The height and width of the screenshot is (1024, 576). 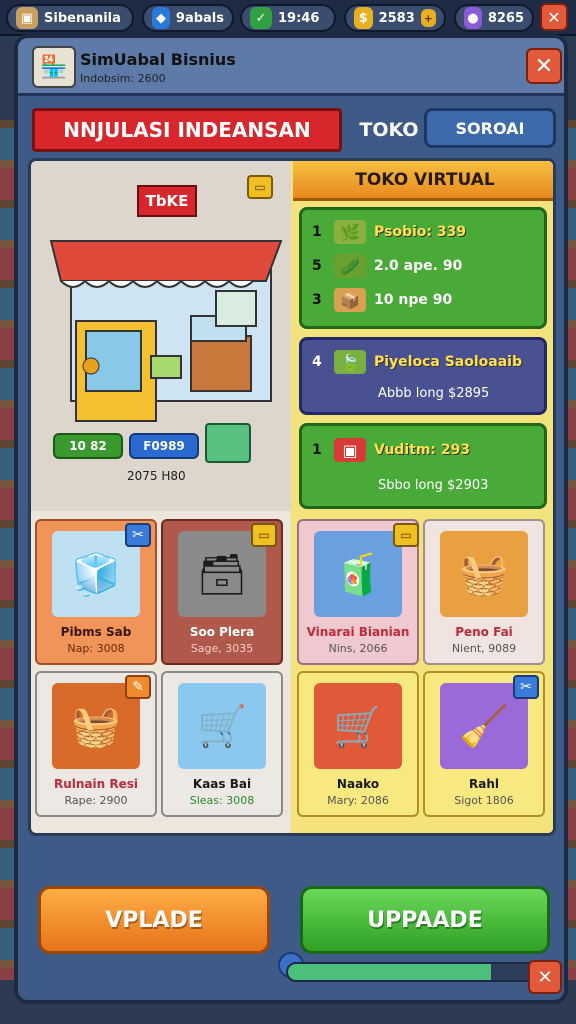 I want to click on upgrade-right-button: UPPAADE, so click(x=425, y=920).